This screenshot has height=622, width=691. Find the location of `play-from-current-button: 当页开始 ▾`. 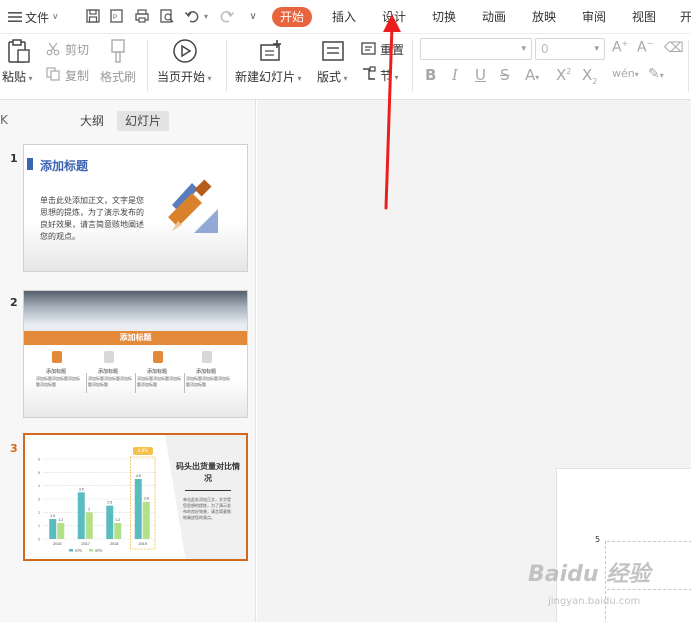

play-from-current-button: 当页开始 ▾ is located at coordinates (184, 76).